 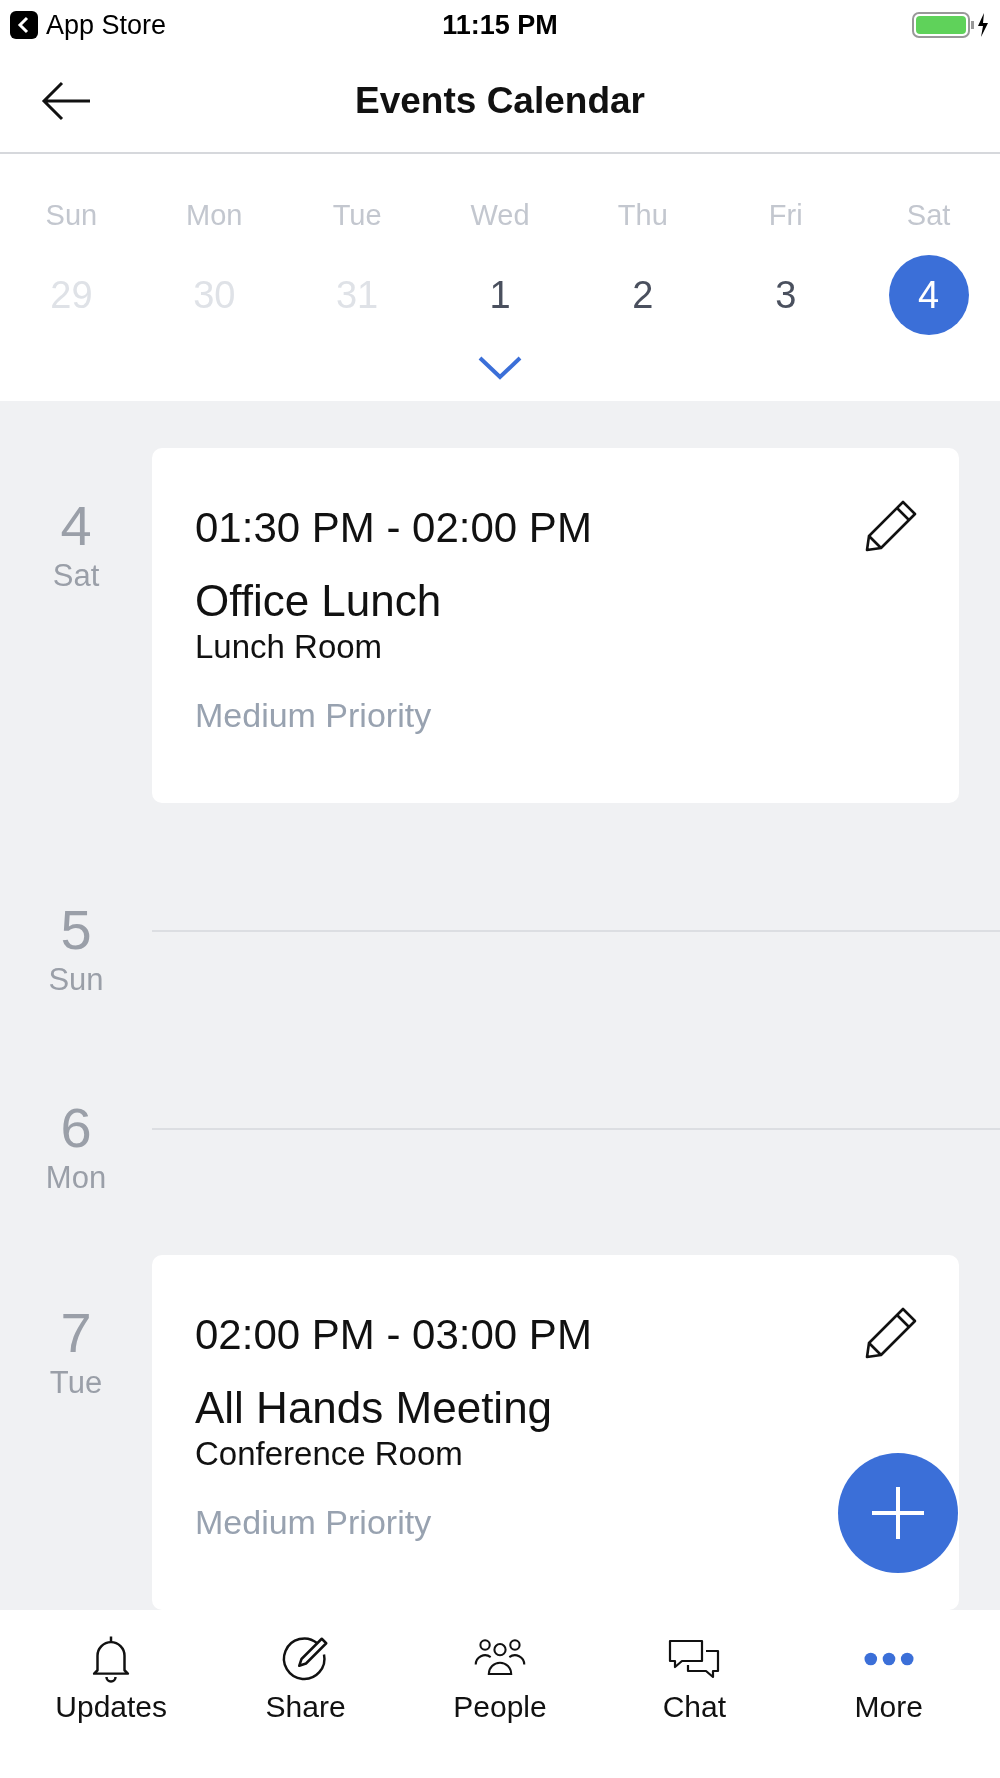 What do you see at coordinates (76, 1128) in the screenshot?
I see `day-number: 6` at bounding box center [76, 1128].